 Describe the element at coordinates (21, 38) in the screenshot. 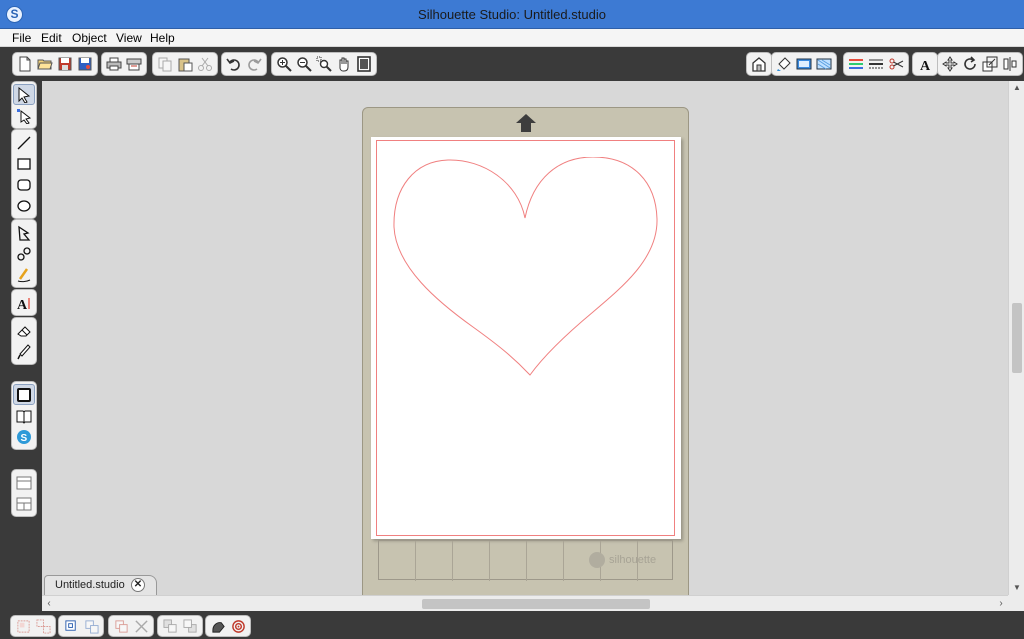

I see `menu-file: File` at that location.